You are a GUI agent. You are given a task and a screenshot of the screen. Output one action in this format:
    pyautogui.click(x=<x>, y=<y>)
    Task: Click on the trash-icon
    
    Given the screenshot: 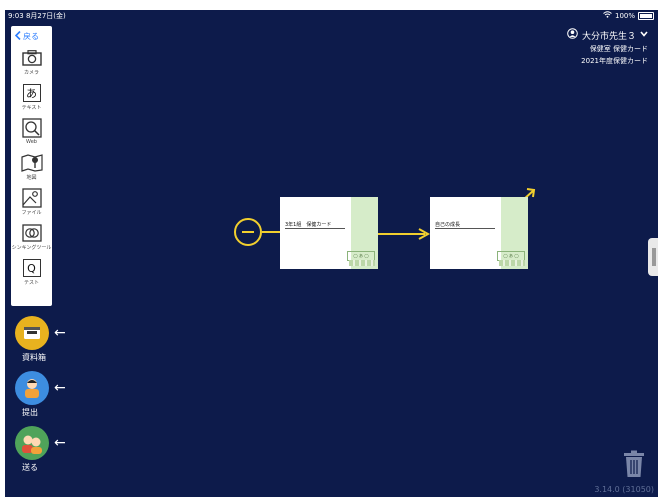 What is the action you would take?
    pyautogui.click(x=634, y=466)
    